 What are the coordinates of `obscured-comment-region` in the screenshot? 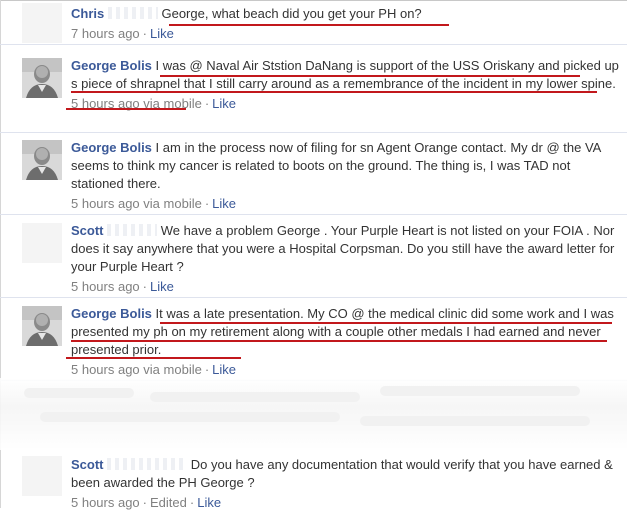 It's located at (313, 414).